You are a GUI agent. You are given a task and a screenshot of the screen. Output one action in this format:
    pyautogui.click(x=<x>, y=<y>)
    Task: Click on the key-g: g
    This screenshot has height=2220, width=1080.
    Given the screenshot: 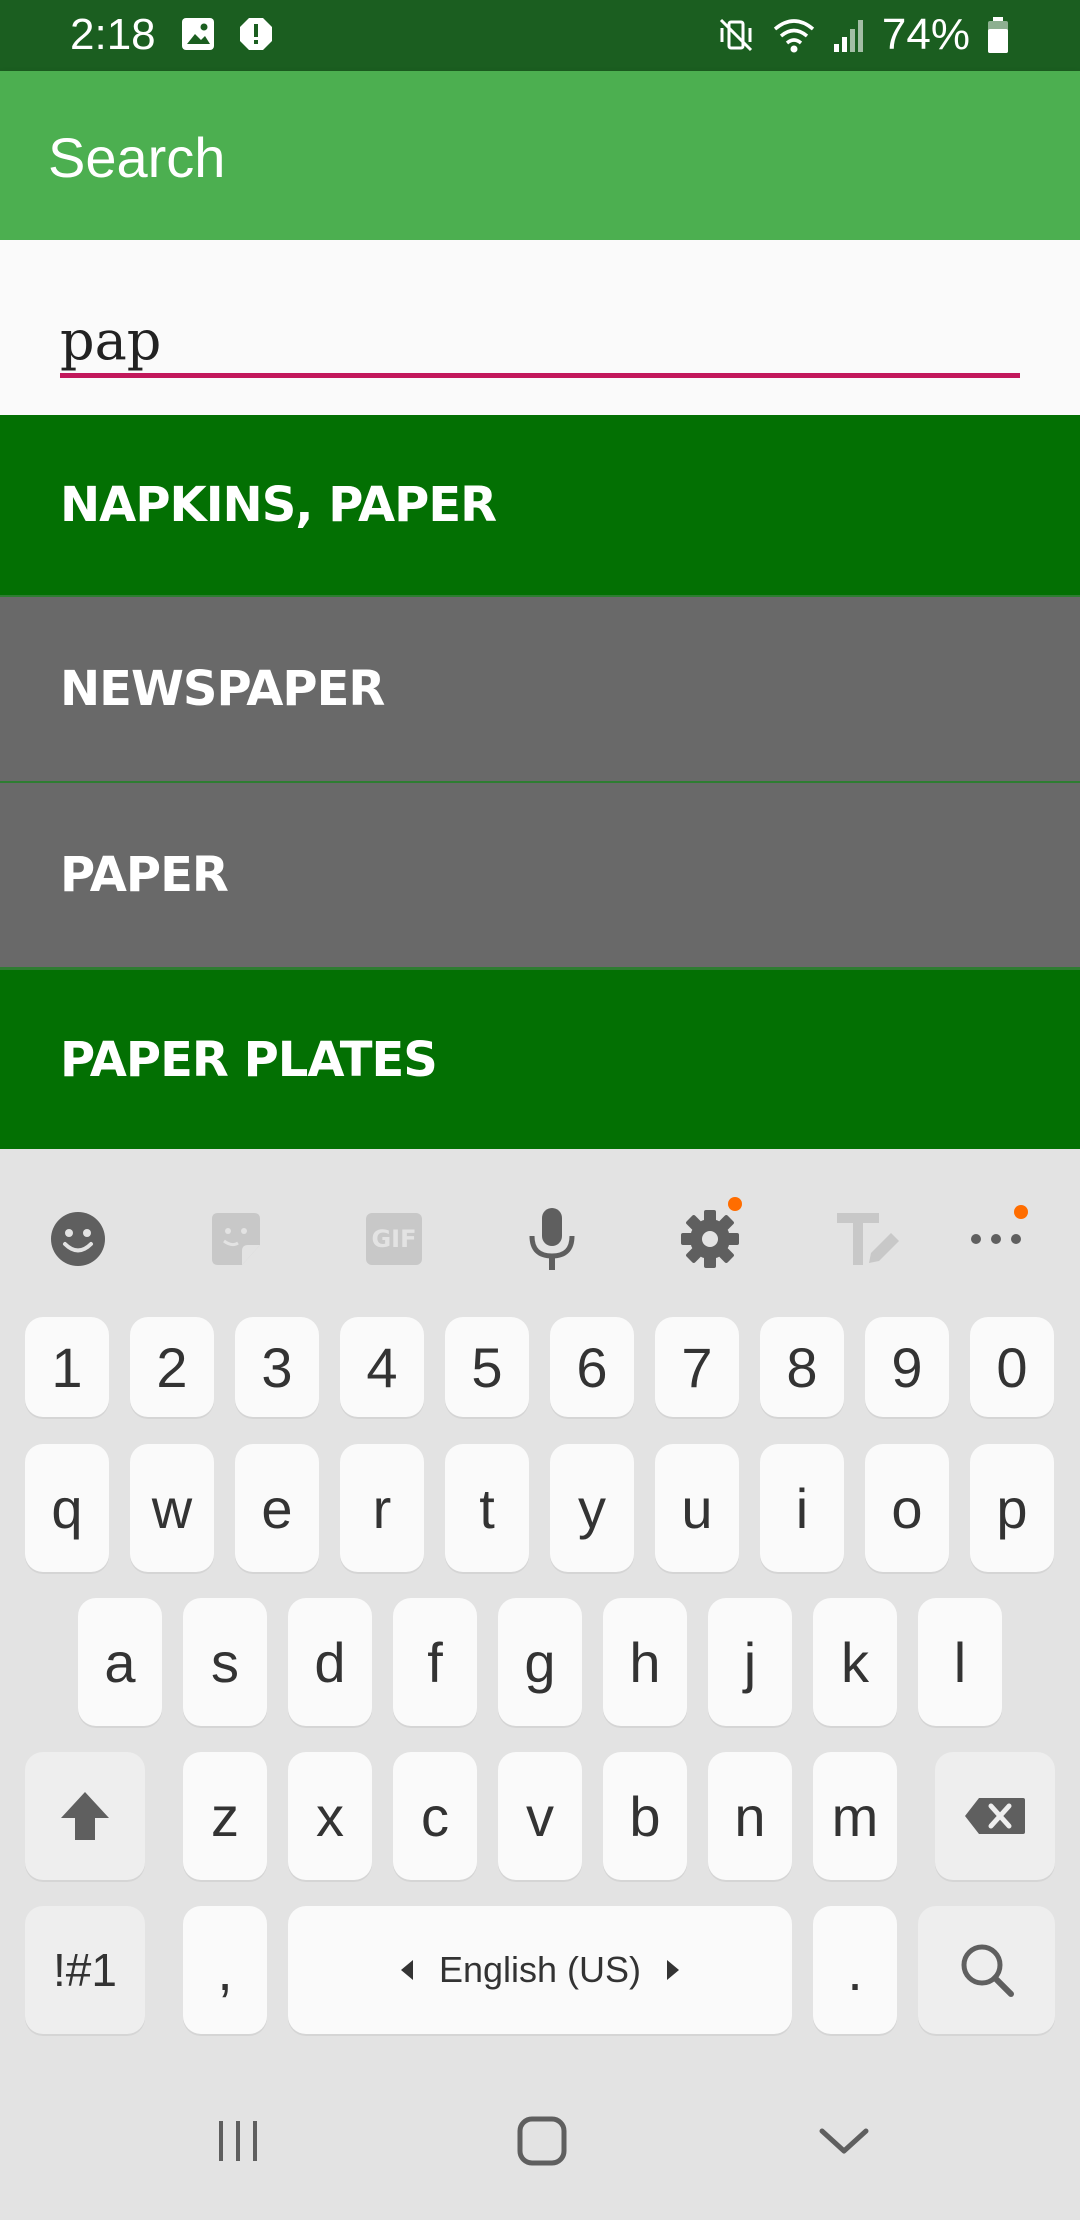 What is the action you would take?
    pyautogui.click(x=540, y=1662)
    